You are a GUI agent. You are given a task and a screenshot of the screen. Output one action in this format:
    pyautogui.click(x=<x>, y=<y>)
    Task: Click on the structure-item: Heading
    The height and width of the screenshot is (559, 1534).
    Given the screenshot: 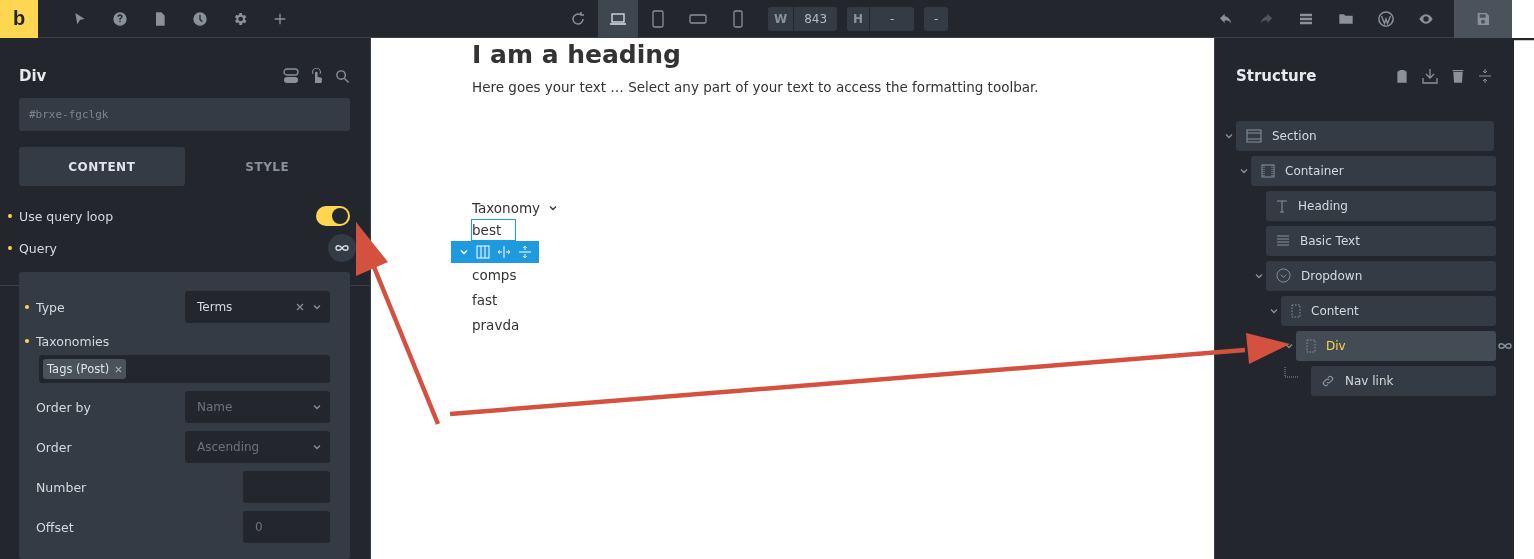 What is the action you would take?
    pyautogui.click(x=1381, y=205)
    